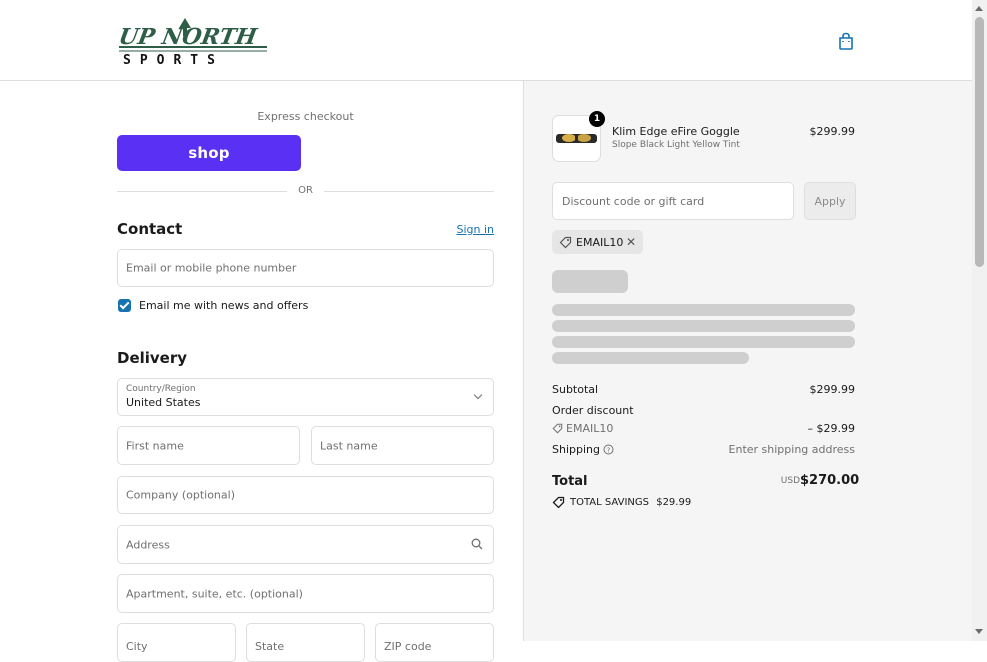 This screenshot has width=987, height=662. I want to click on email-field: Email or mobile phone number, so click(305, 268).